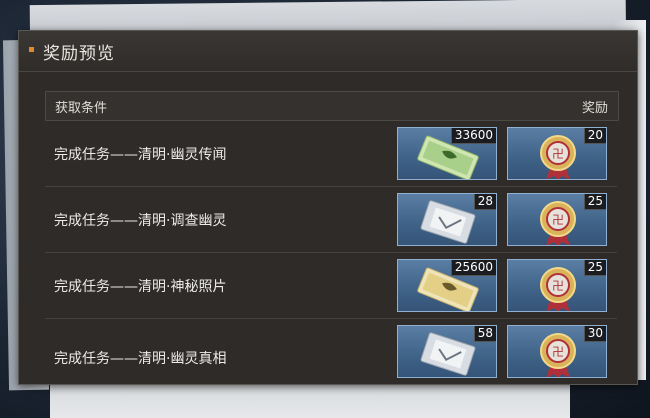 The image size is (650, 418). I want to click on task-row: 完成任务——清明·神秘照片 25600 卍 25, so click(331, 285).